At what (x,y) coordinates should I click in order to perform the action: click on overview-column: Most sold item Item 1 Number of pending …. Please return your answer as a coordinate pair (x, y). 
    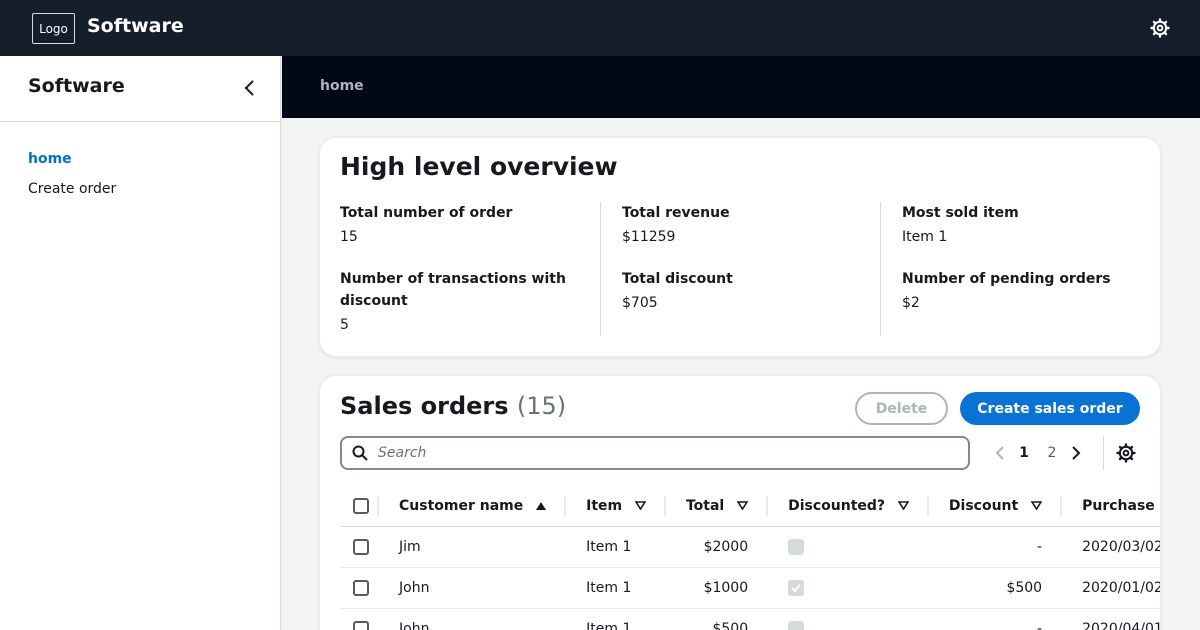
    Looking at the image, I should click on (1010, 269).